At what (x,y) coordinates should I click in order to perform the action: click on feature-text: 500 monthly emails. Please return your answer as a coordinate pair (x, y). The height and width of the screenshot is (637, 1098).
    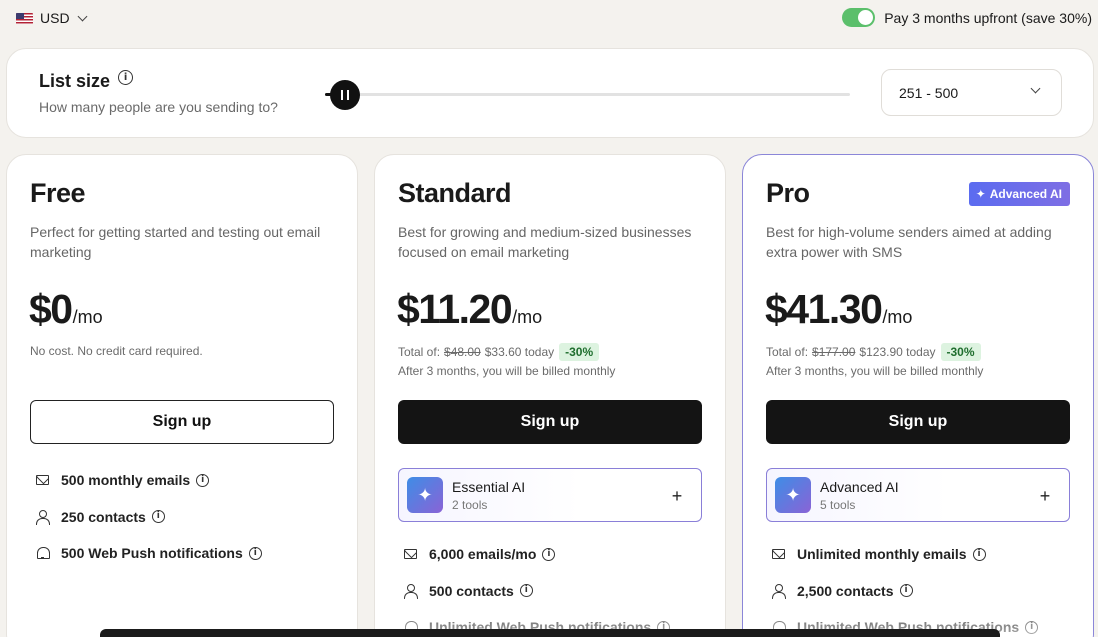
    Looking at the image, I should click on (126, 480).